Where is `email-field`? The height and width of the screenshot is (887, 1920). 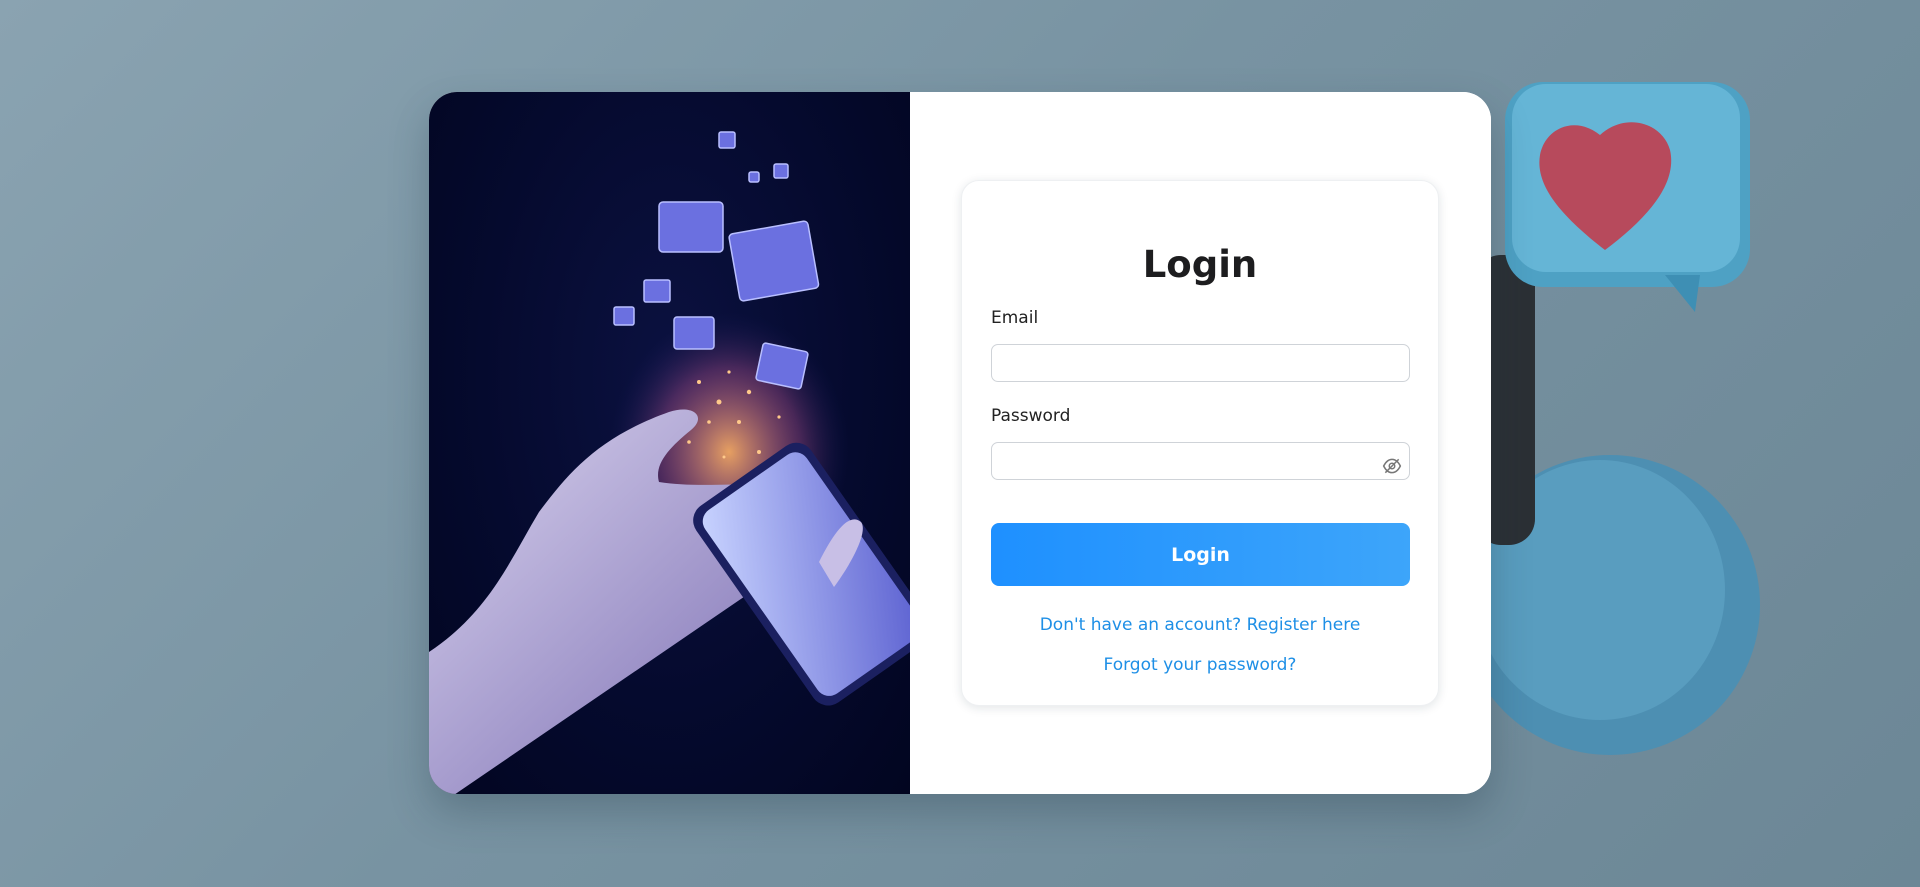
email-field is located at coordinates (1200, 363).